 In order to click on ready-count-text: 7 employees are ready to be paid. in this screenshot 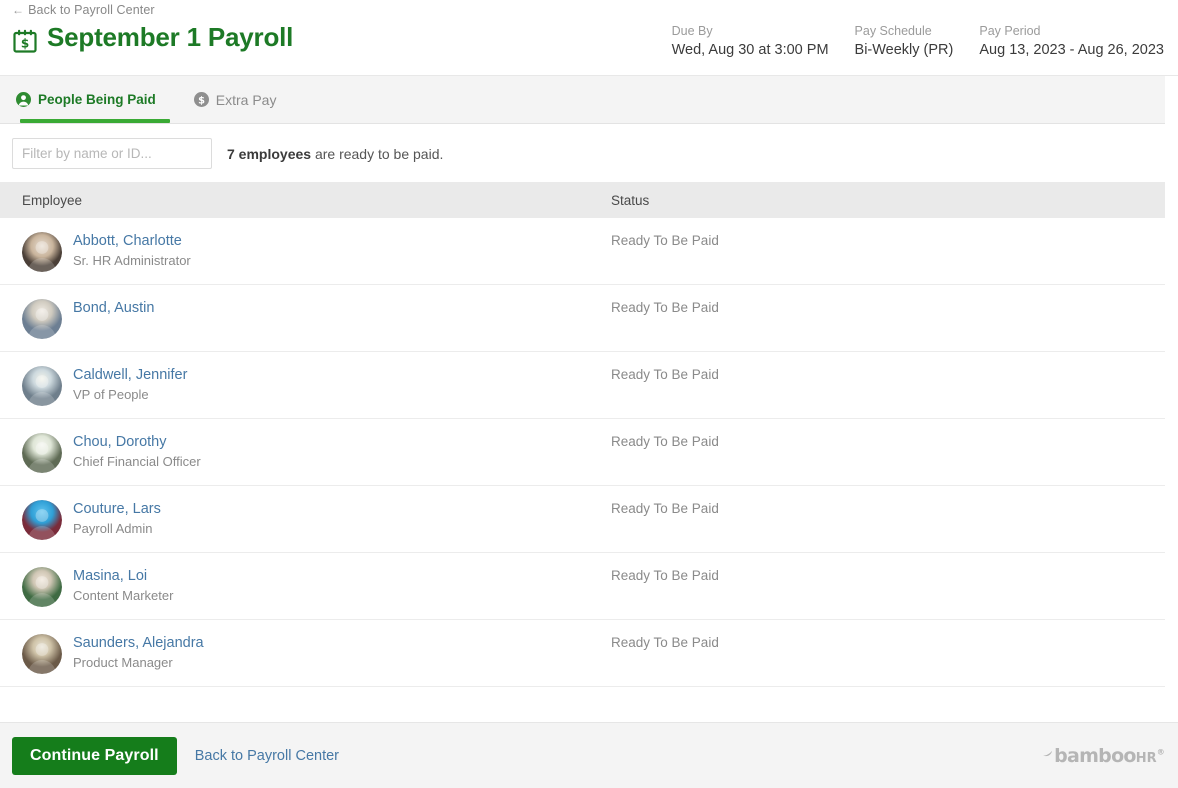, I will do `click(335, 154)`.